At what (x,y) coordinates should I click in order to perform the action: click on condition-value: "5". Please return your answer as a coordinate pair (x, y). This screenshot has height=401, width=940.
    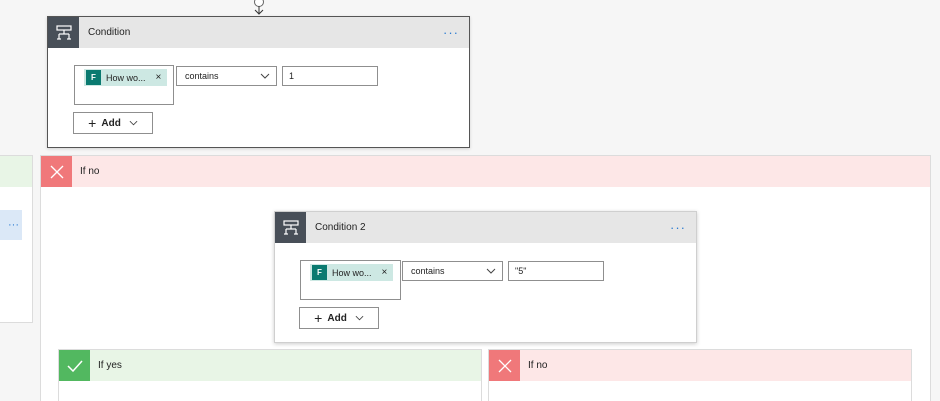
    Looking at the image, I should click on (521, 271).